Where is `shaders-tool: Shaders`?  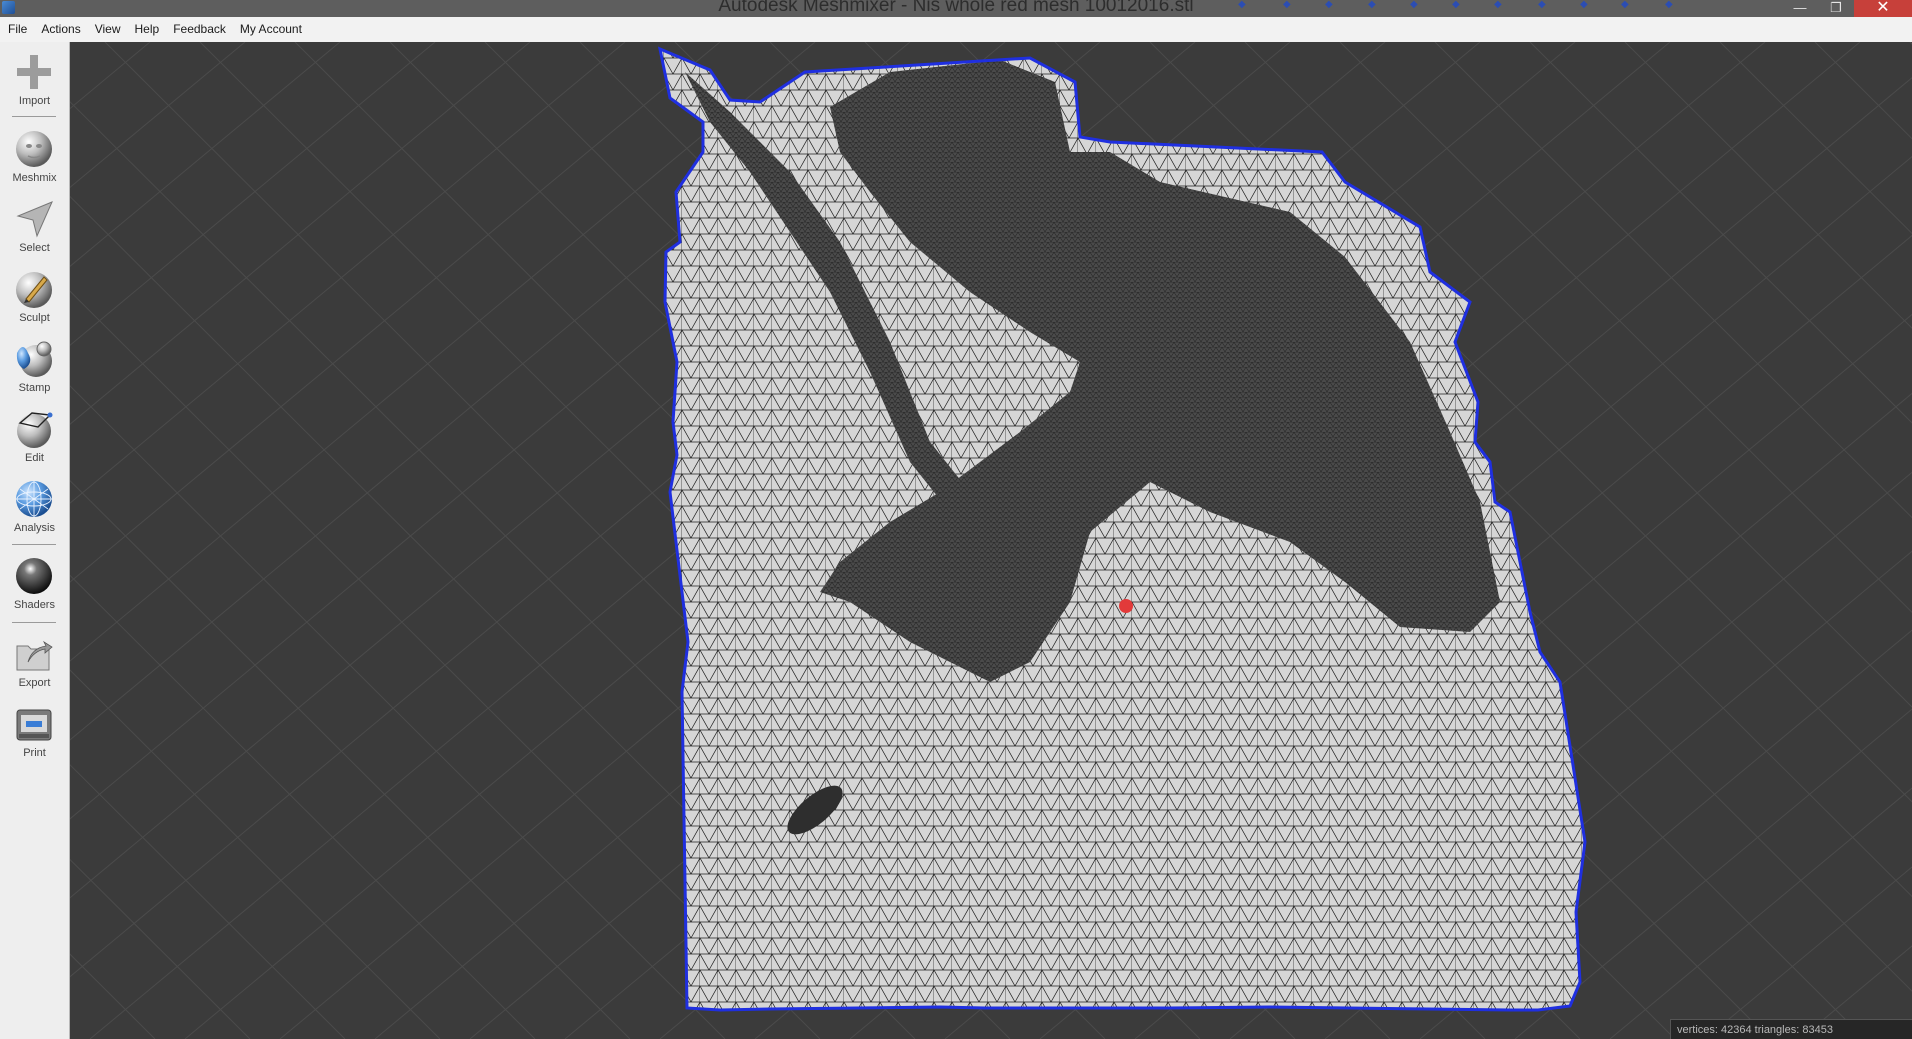
shaders-tool: Shaders is located at coordinates (34, 585).